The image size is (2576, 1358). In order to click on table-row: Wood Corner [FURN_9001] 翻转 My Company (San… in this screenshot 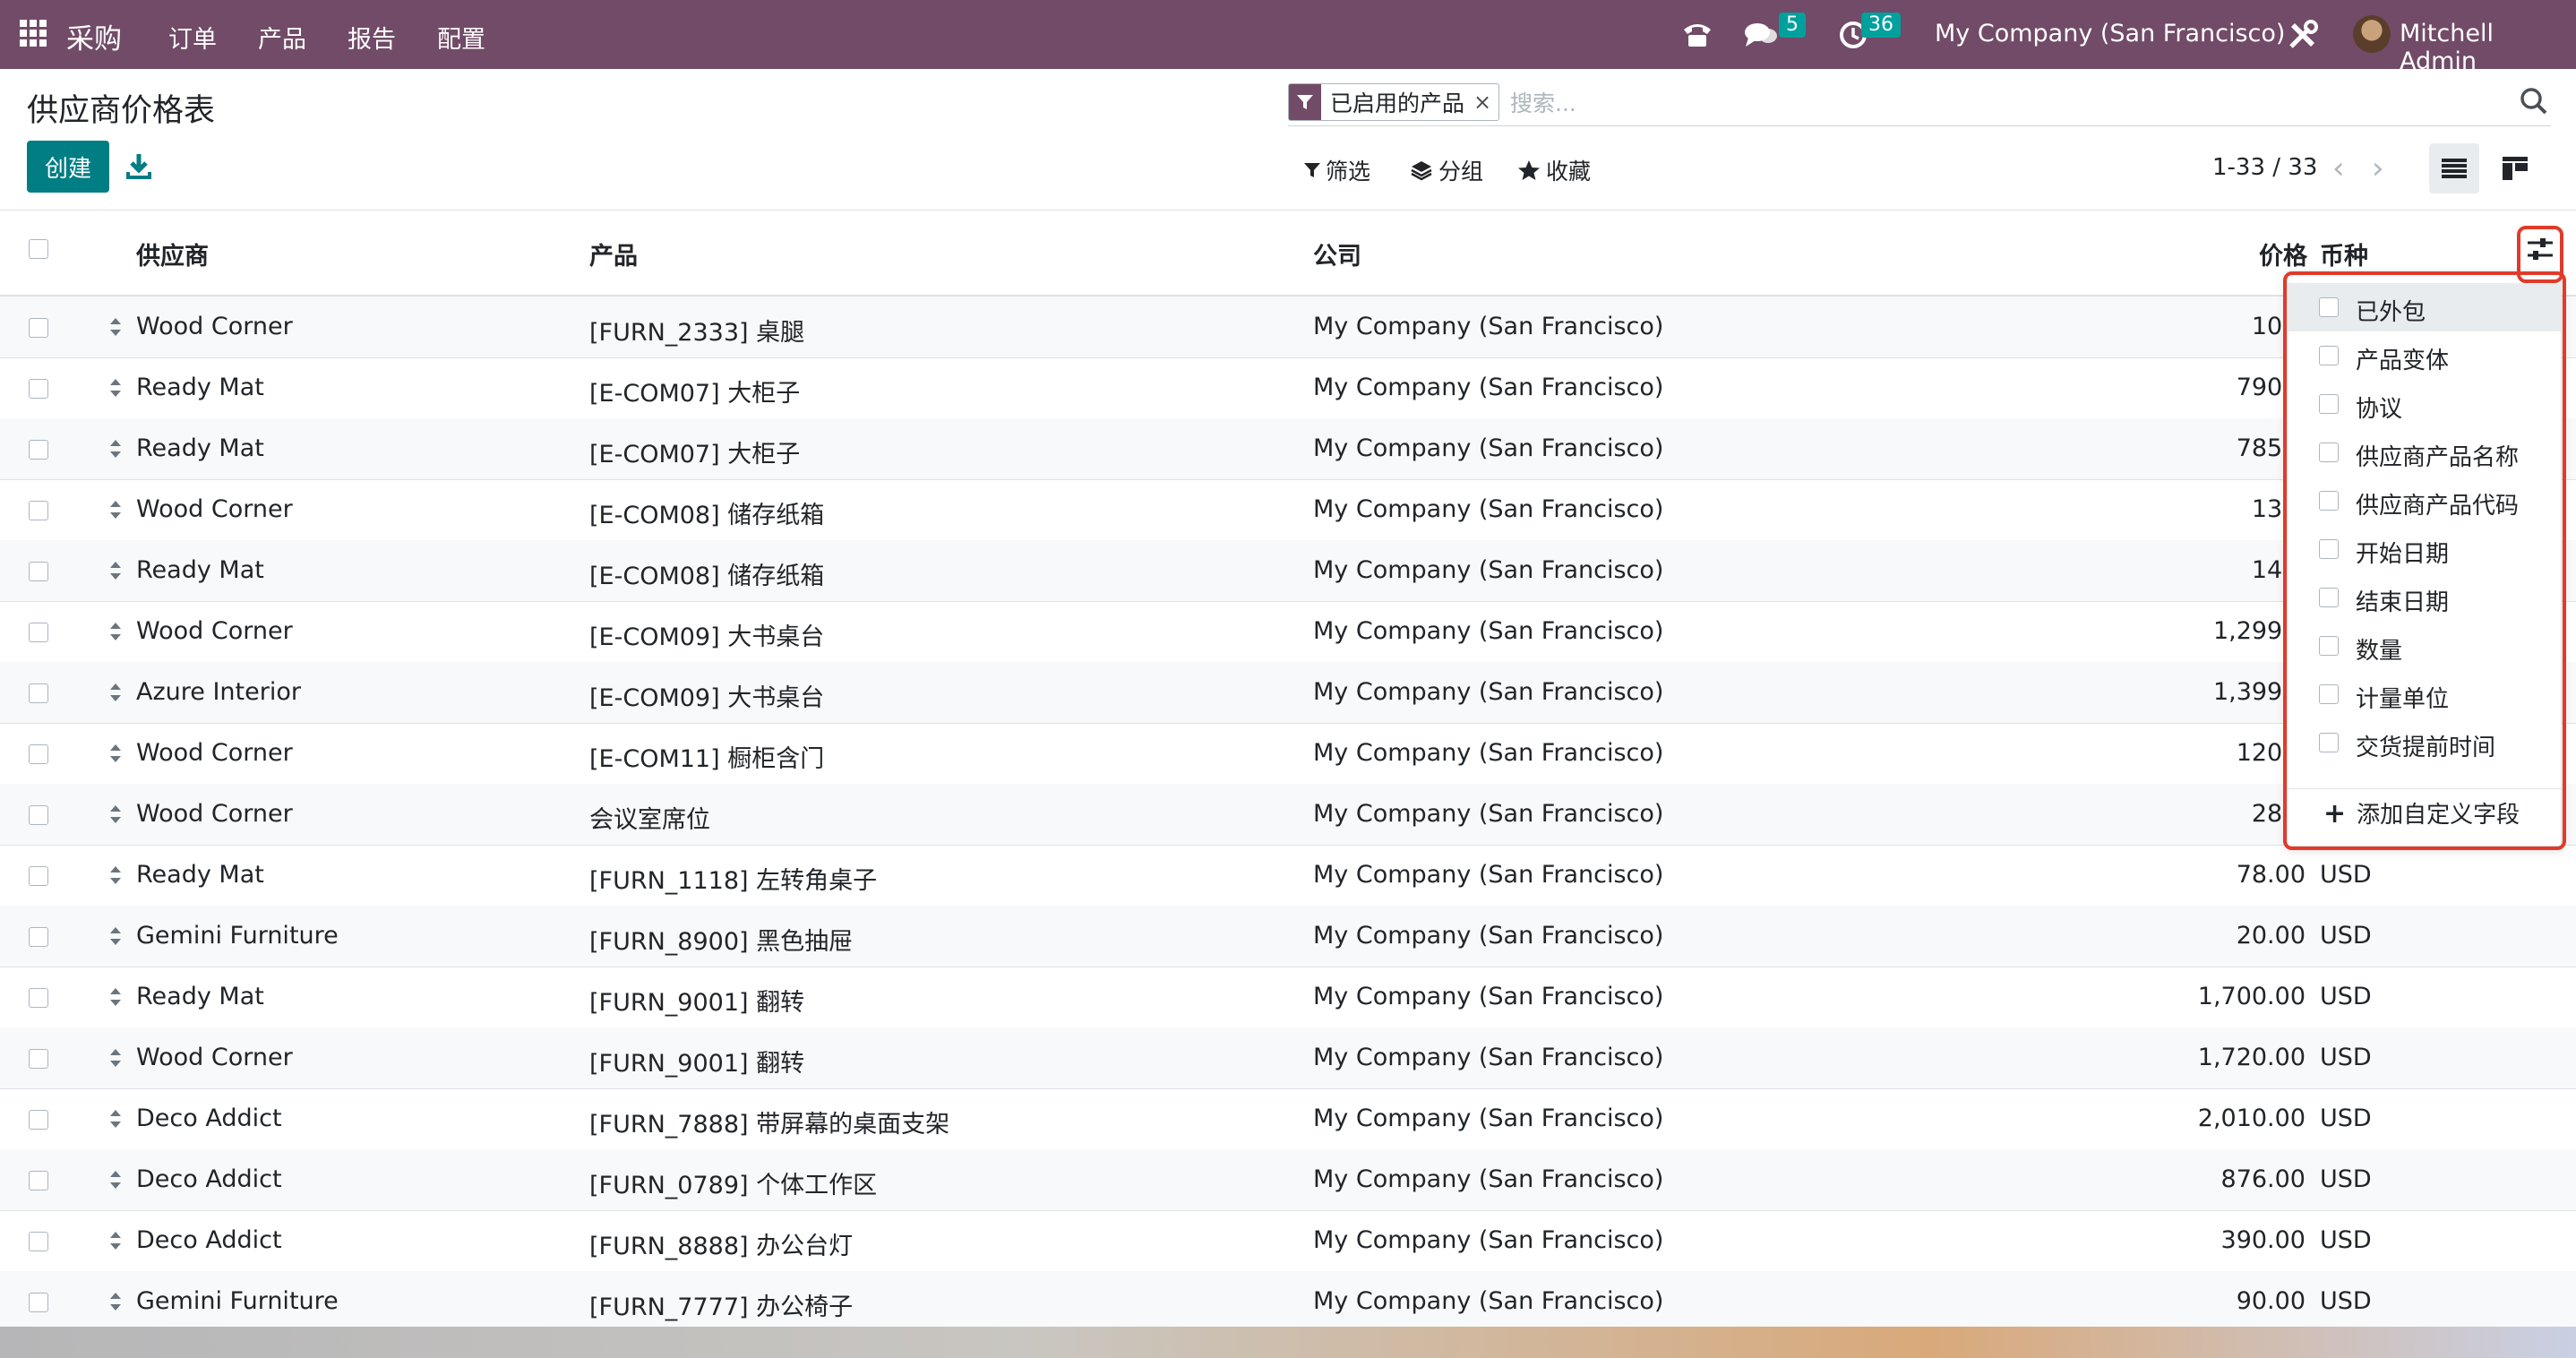, I will do `click(1288, 1058)`.